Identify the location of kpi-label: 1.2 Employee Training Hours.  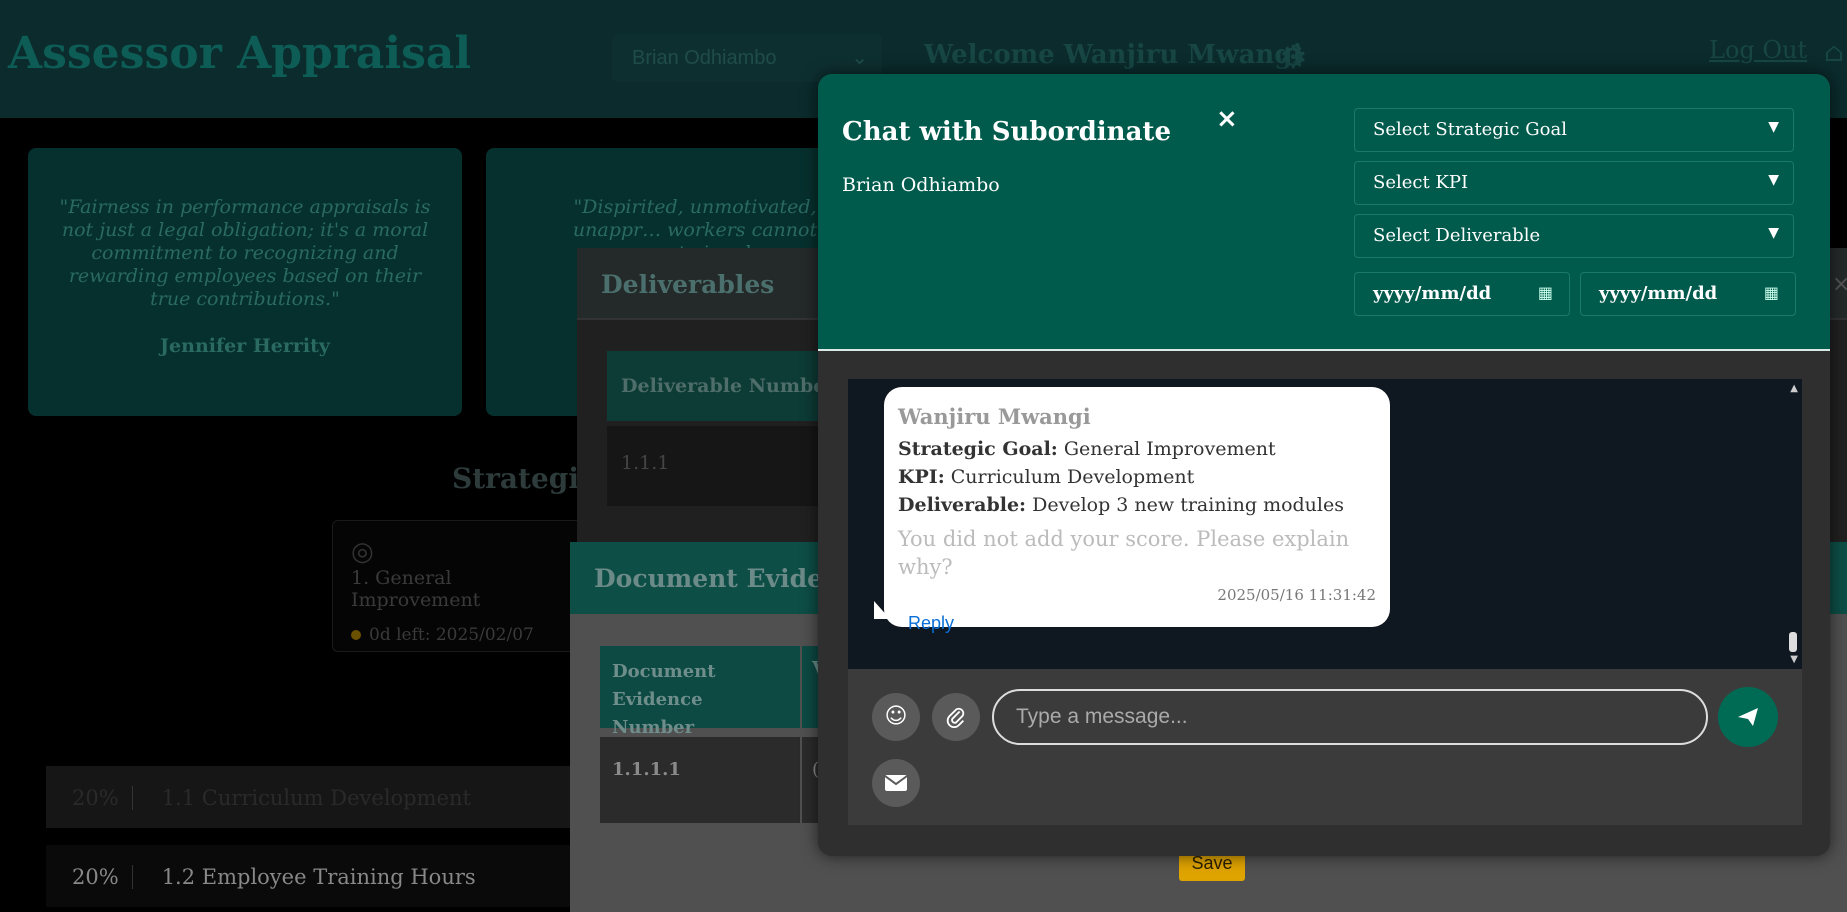
(318, 877).